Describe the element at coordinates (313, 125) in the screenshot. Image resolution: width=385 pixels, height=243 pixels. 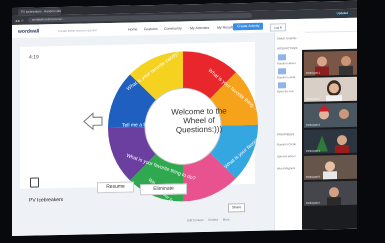
I see `participant-name: Participant 3` at that location.